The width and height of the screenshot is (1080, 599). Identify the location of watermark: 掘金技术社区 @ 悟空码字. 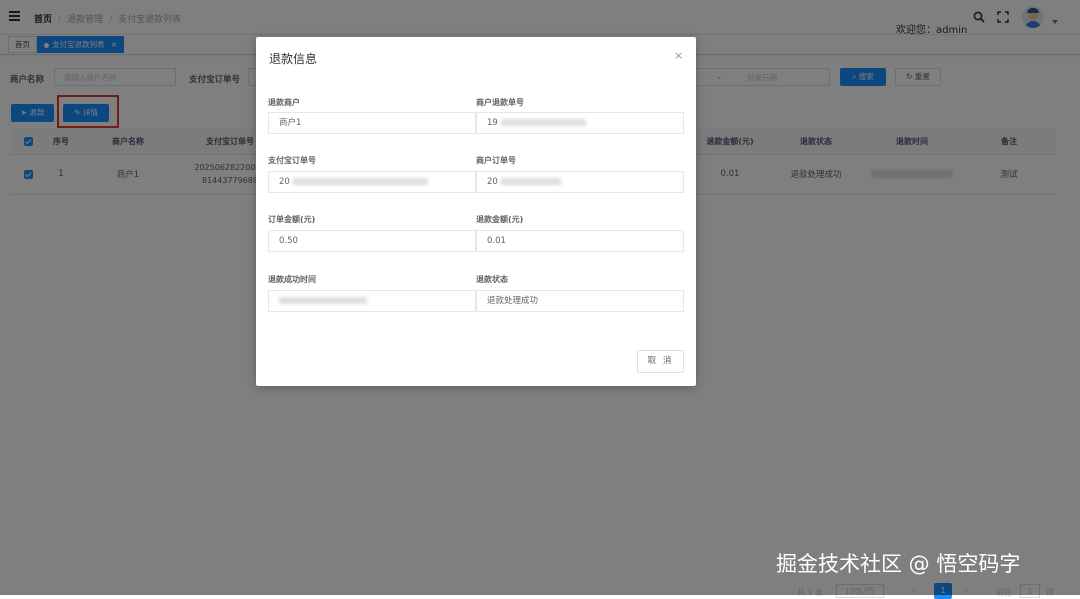
(898, 564).